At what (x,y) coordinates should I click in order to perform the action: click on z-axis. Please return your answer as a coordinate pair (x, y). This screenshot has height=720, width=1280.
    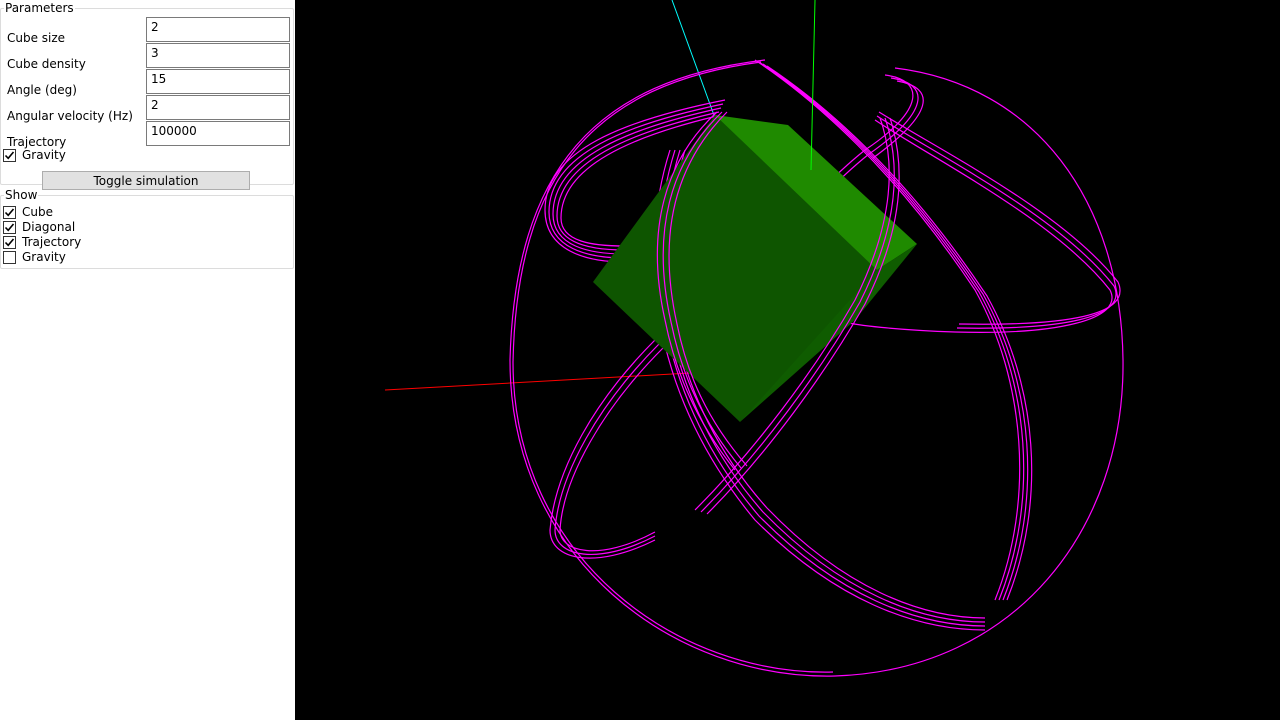
    Looking at the image, I should click on (693, 59).